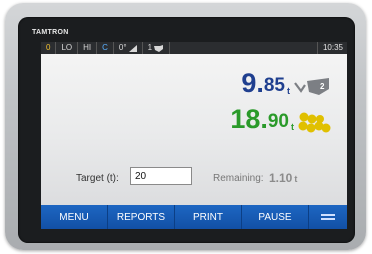 This screenshot has width=372, height=254. What do you see at coordinates (208, 217) in the screenshot?
I see `print-button: PRINT` at bounding box center [208, 217].